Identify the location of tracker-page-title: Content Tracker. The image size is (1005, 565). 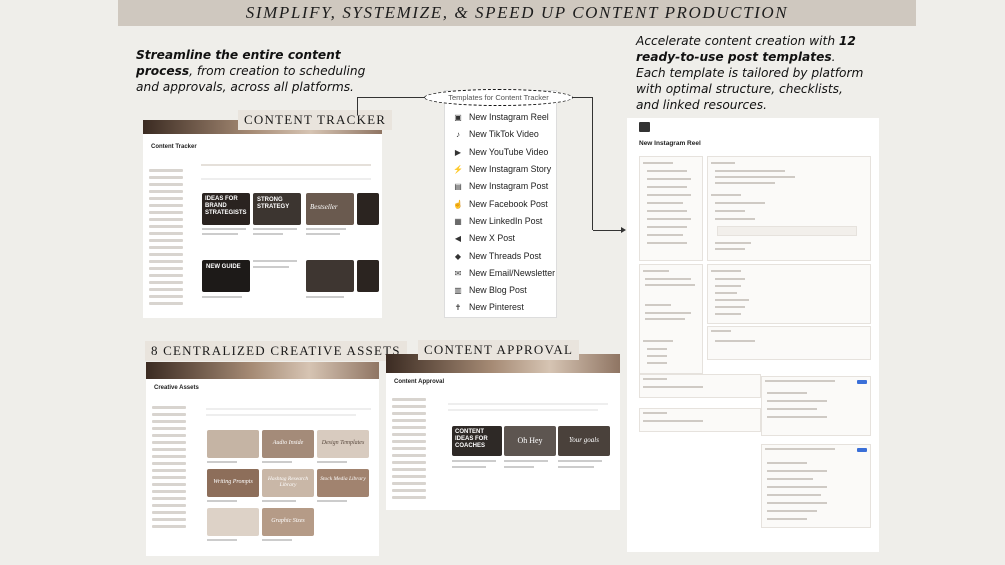
(174, 147).